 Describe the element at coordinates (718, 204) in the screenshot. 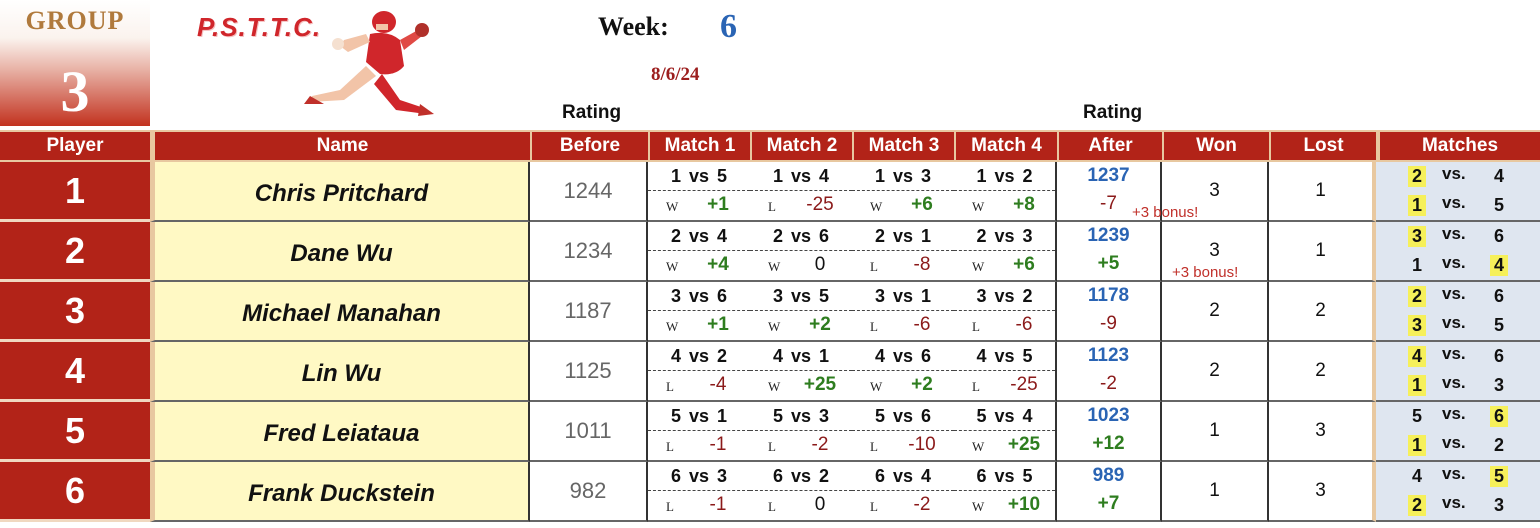

I see `match-rating-change: +1` at that location.